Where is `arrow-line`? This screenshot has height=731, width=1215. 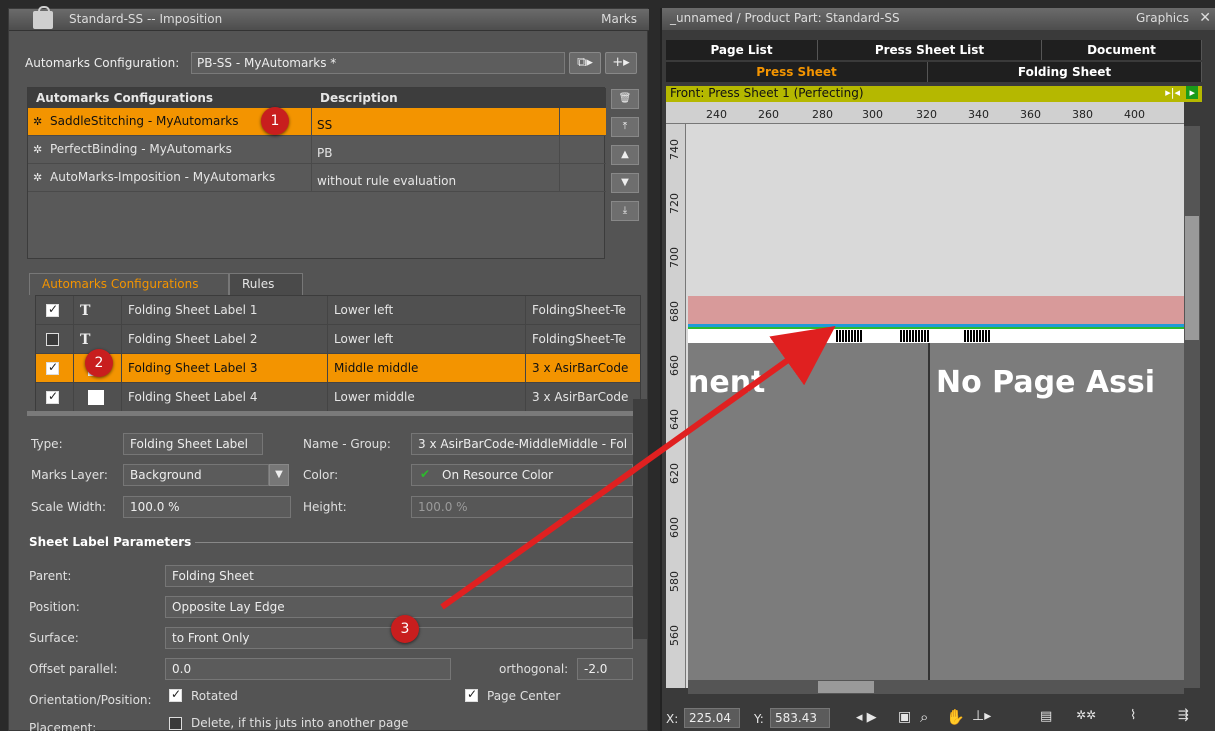 arrow-line is located at coordinates (638, 468).